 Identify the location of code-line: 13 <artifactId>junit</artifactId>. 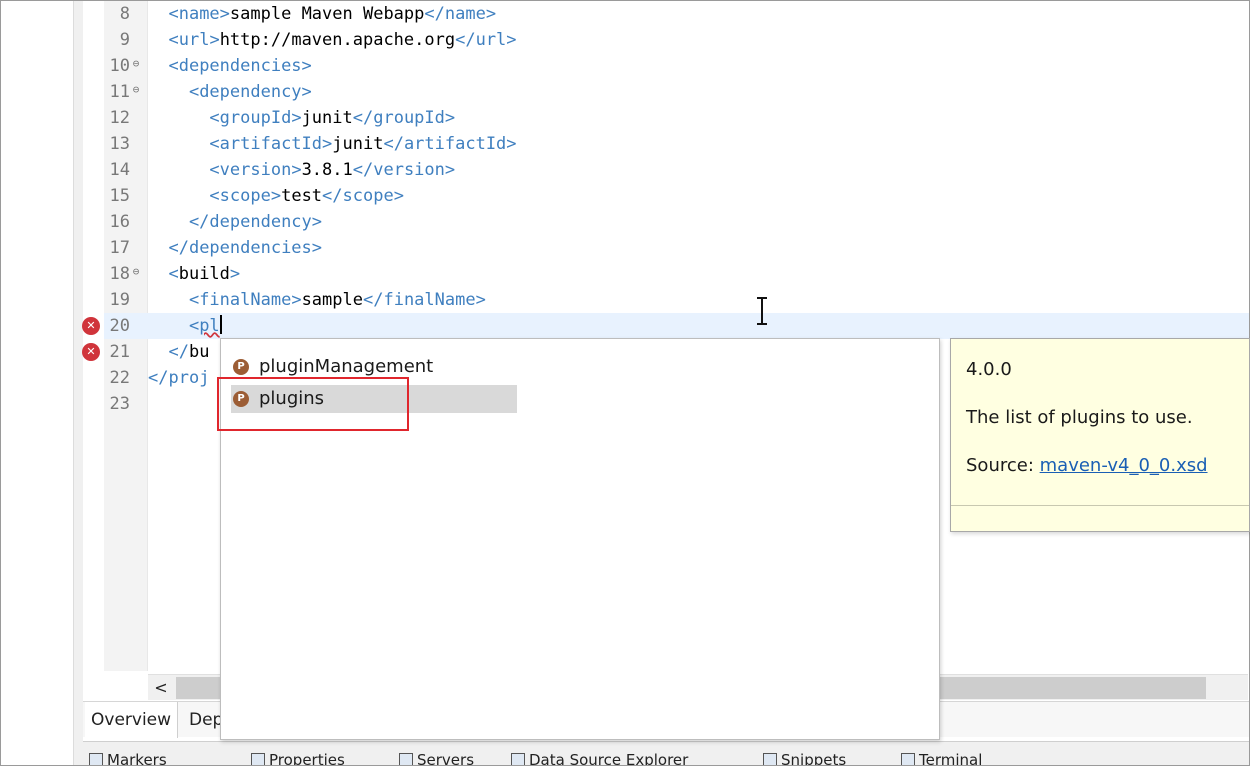
(676, 144).